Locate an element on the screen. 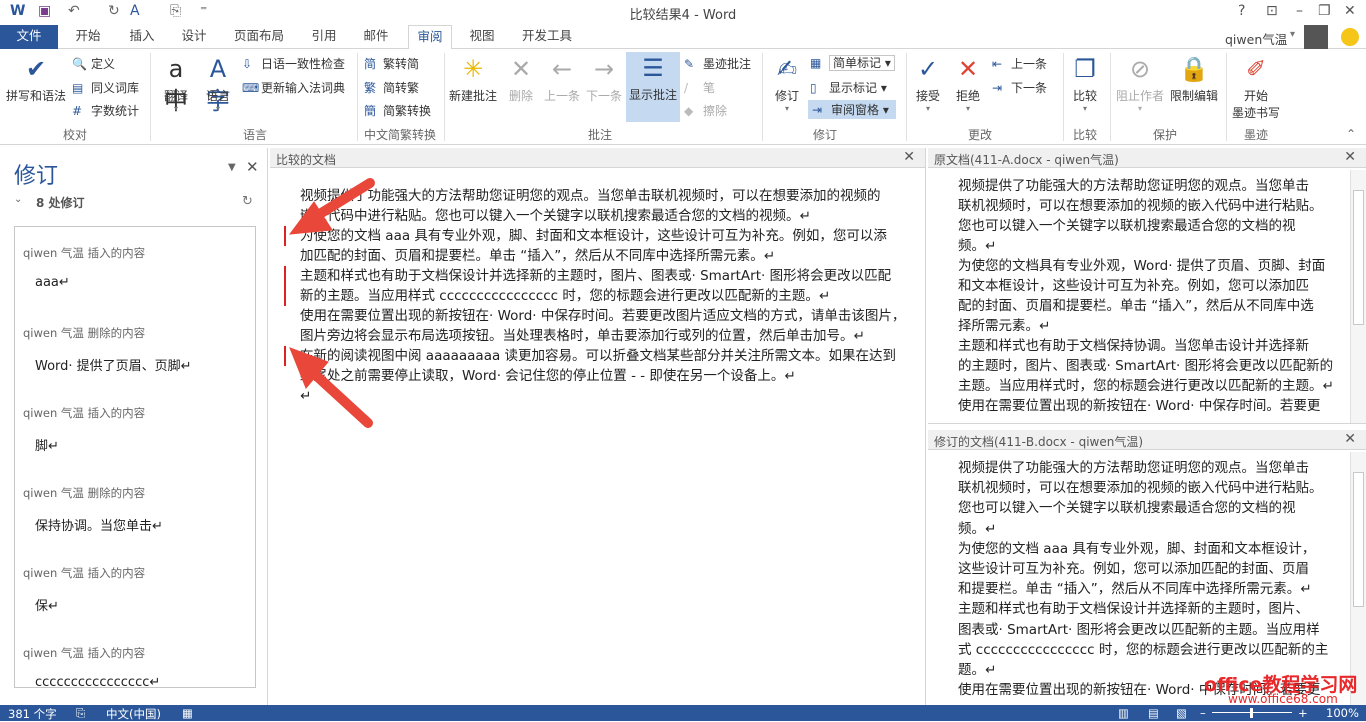 The width and height of the screenshot is (1366, 722). smiley-feedback-icon is located at coordinates (1350, 37).